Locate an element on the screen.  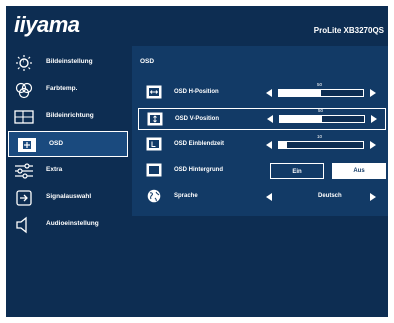
menu-label: Signalauswahl is located at coordinates (69, 196).